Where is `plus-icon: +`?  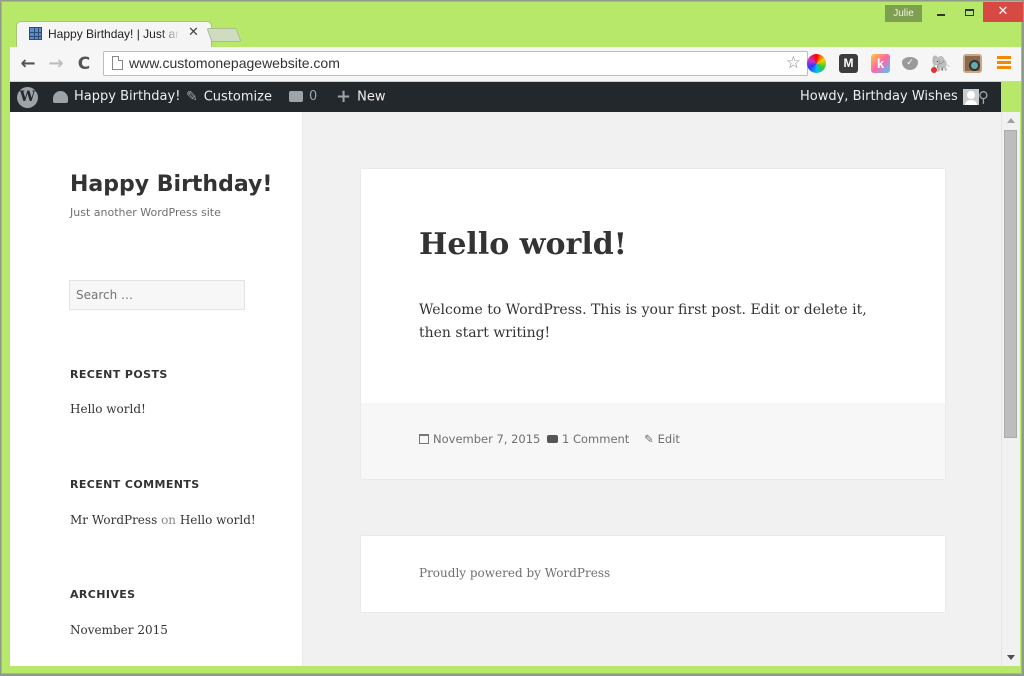 plus-icon: + is located at coordinates (344, 96).